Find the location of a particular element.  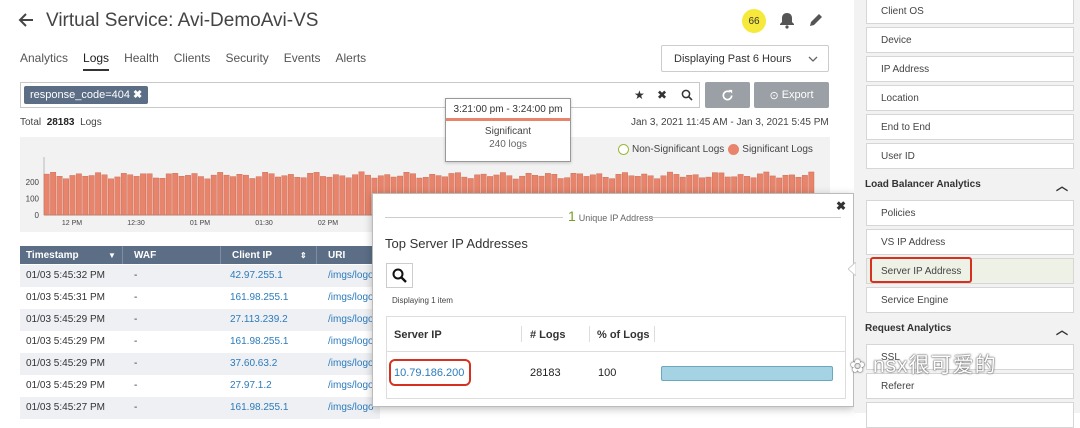

section-request-analytics: Request Analytics is located at coordinates (908, 328).